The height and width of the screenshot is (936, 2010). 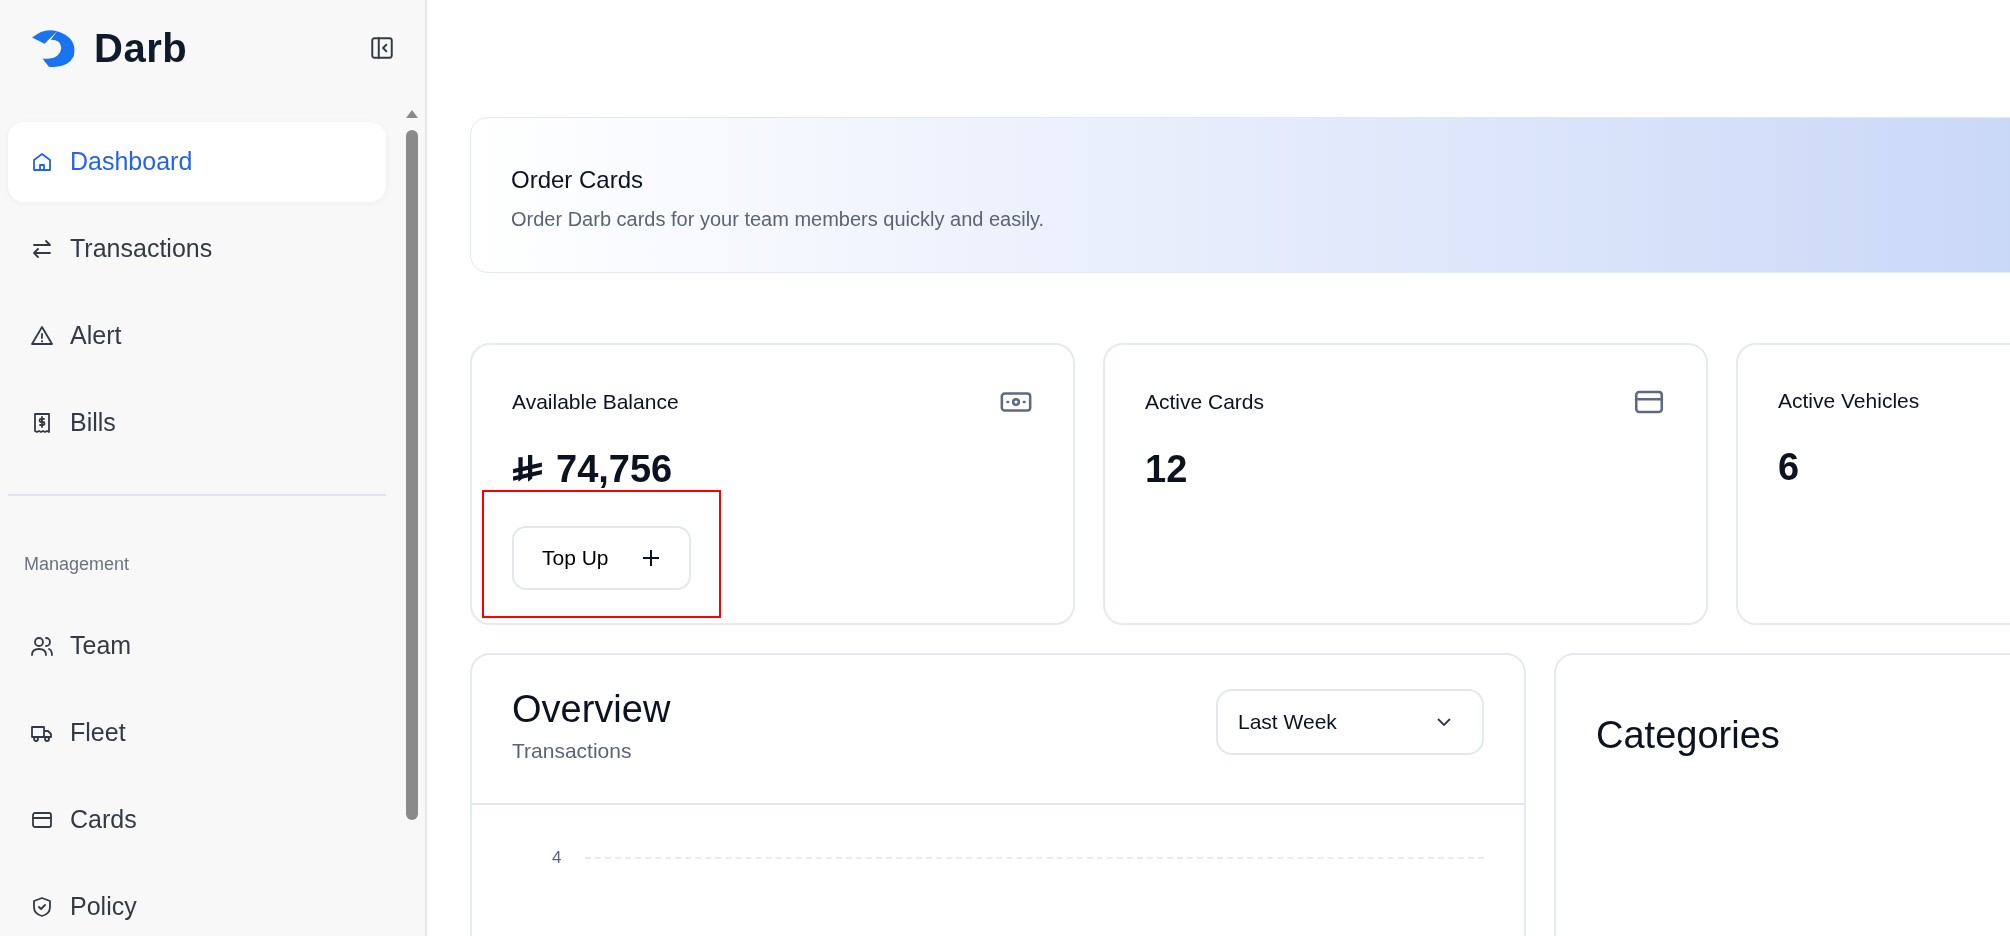 What do you see at coordinates (197, 646) in the screenshot?
I see `nav-item: Team` at bounding box center [197, 646].